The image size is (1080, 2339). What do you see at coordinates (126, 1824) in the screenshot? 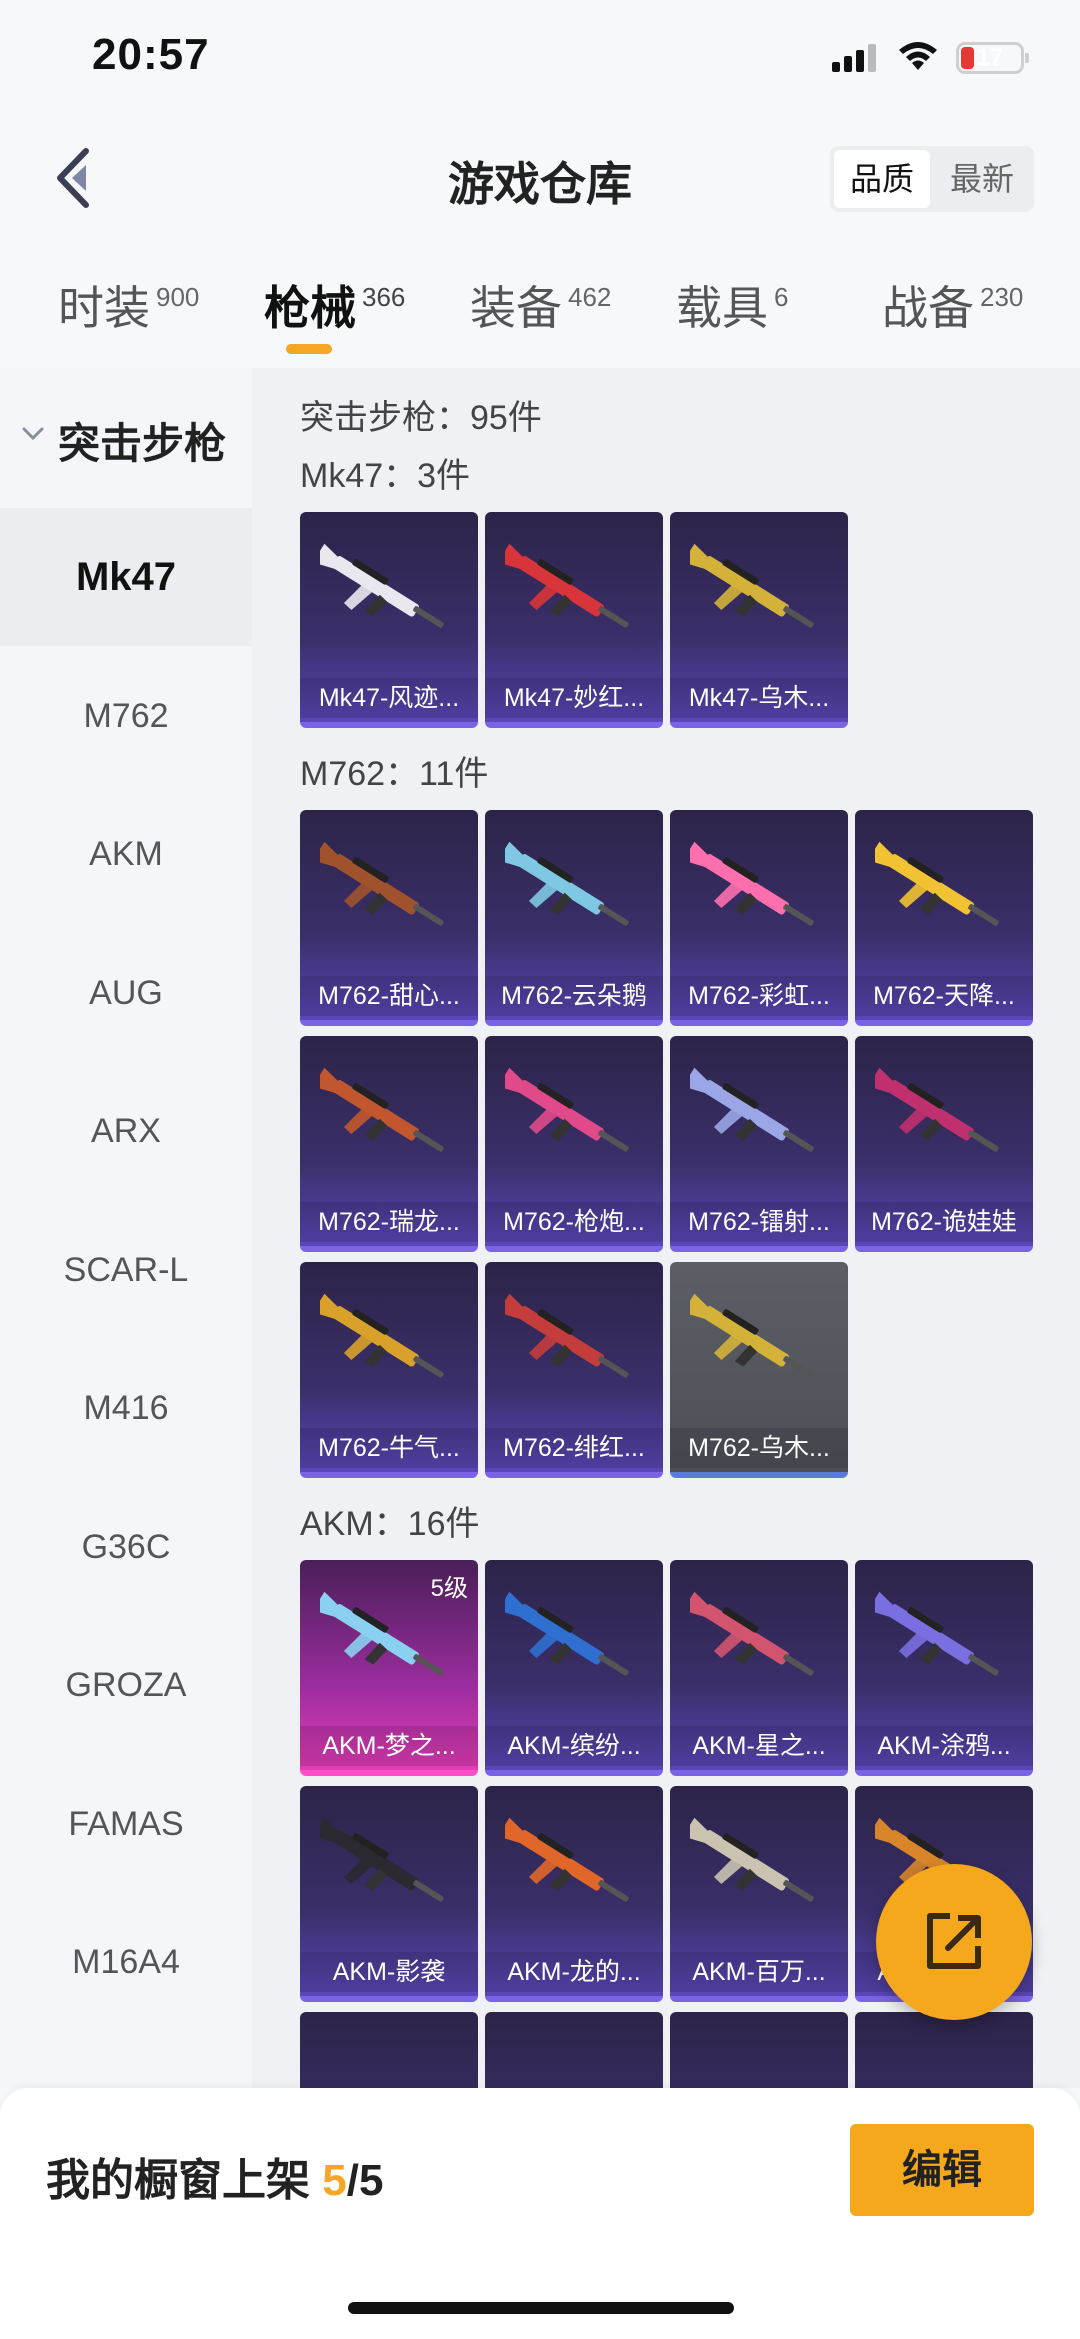
I see `sidebar-item-famas: FAMAS` at bounding box center [126, 1824].